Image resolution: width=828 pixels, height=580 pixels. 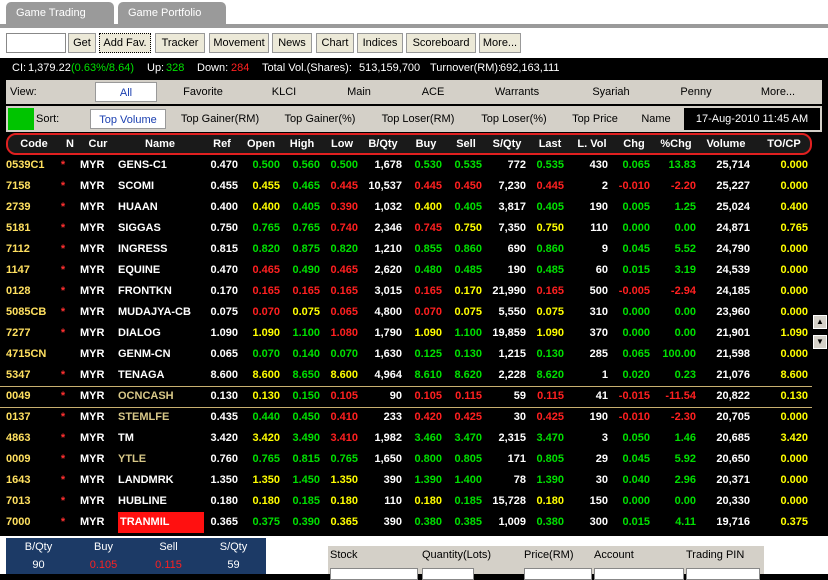 What do you see at coordinates (160, 144) in the screenshot?
I see `col-name: Name` at bounding box center [160, 144].